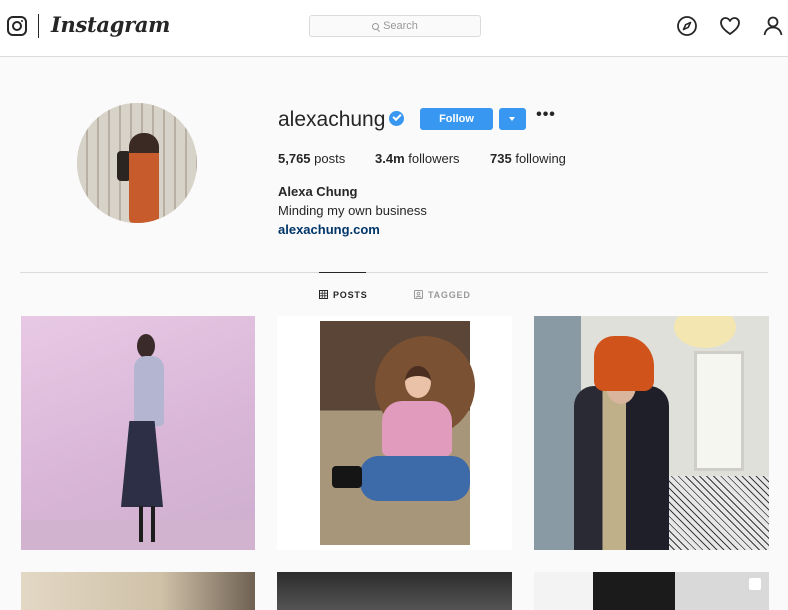 The width and height of the screenshot is (788, 610). What do you see at coordinates (415, 478) in the screenshot?
I see `post-image-jeans` at bounding box center [415, 478].